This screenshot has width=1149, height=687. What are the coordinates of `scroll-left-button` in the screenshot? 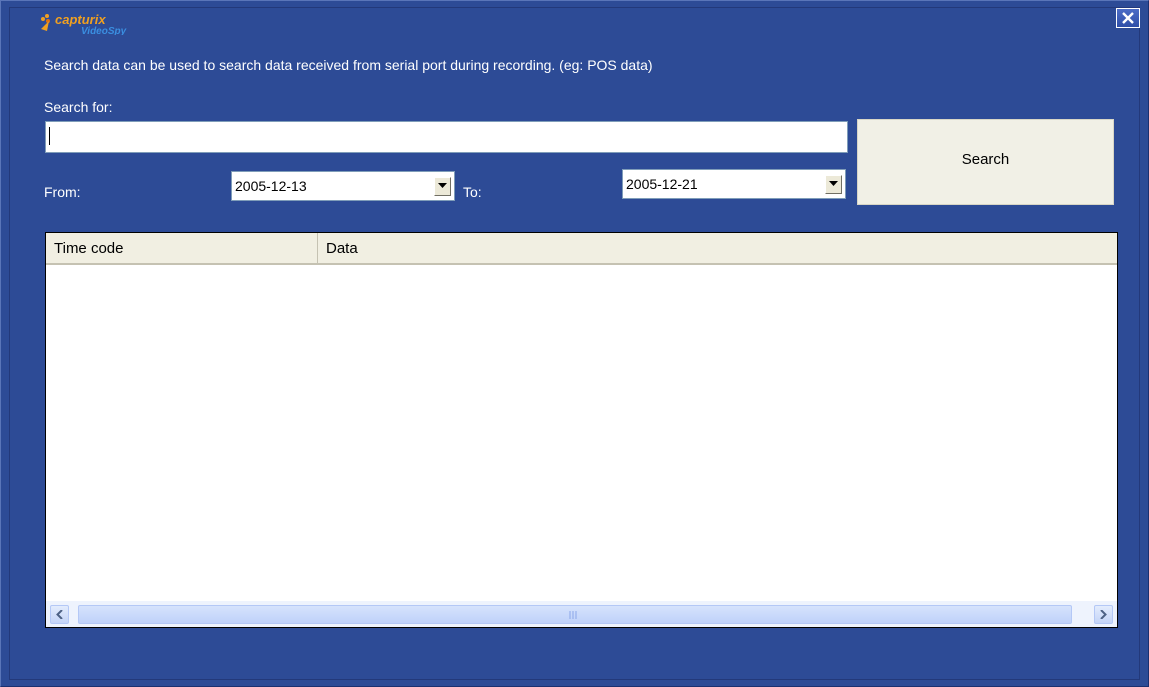 It's located at (59, 614).